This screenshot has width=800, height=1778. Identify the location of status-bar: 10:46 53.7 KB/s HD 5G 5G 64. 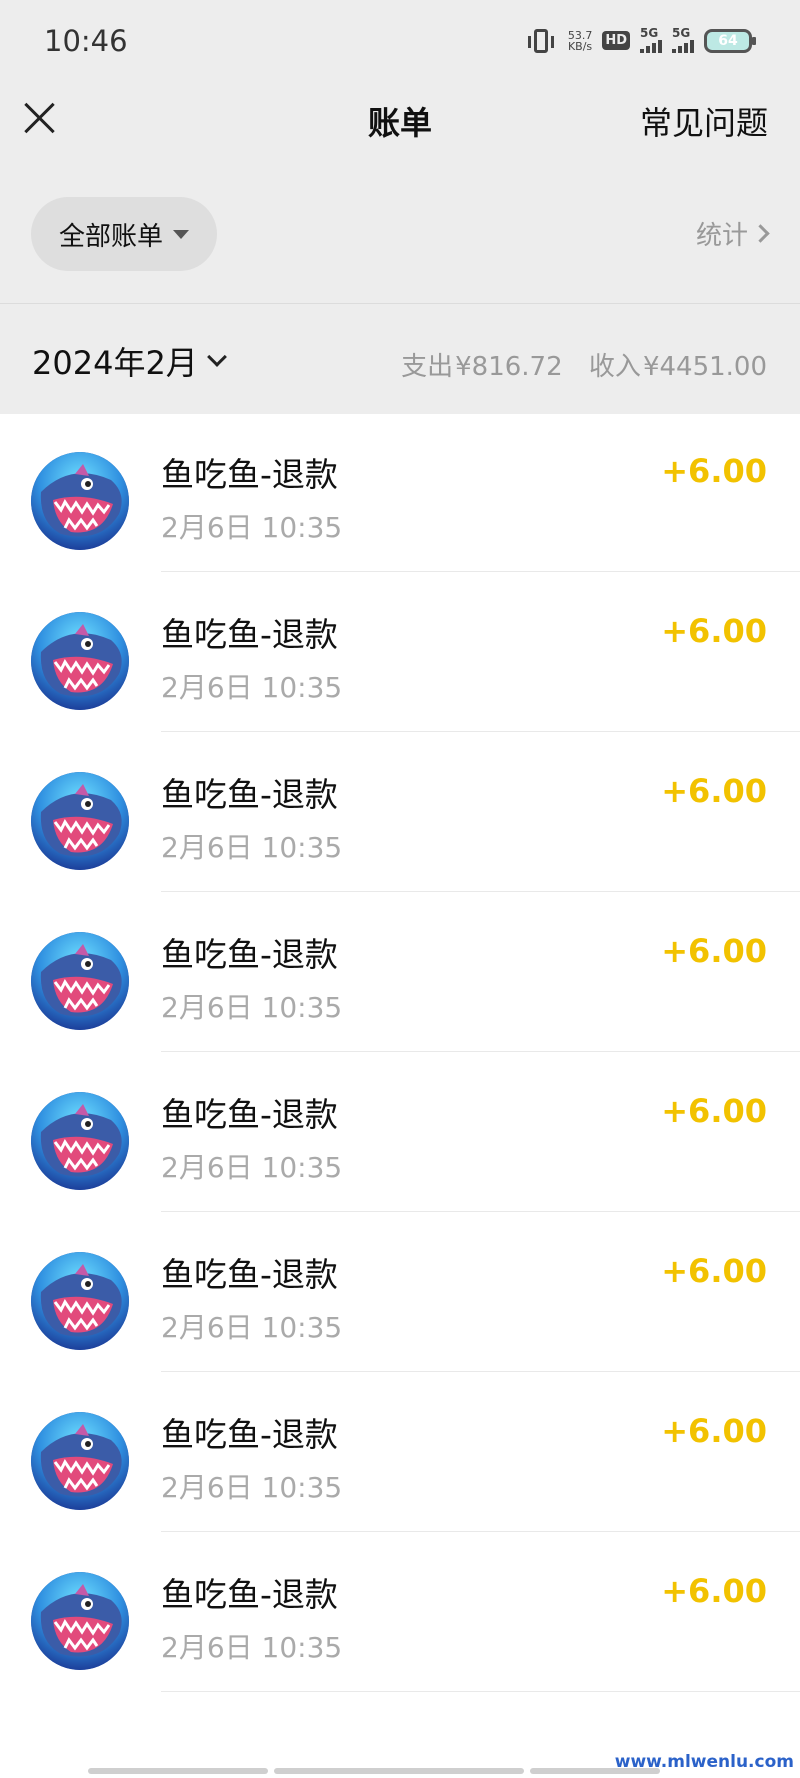
(400, 42).